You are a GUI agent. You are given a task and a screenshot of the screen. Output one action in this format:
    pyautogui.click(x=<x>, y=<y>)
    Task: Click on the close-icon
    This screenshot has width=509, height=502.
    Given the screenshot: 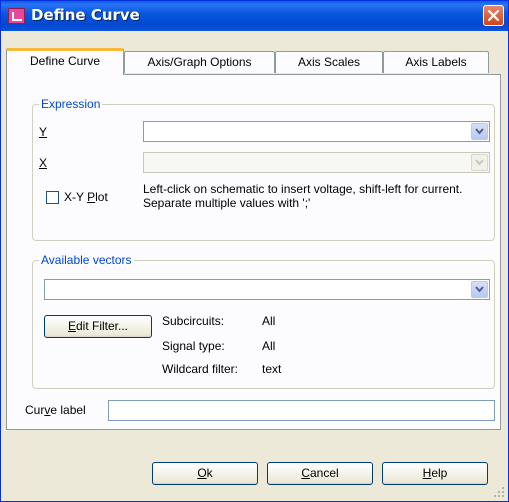 What is the action you would take?
    pyautogui.click(x=493, y=15)
    